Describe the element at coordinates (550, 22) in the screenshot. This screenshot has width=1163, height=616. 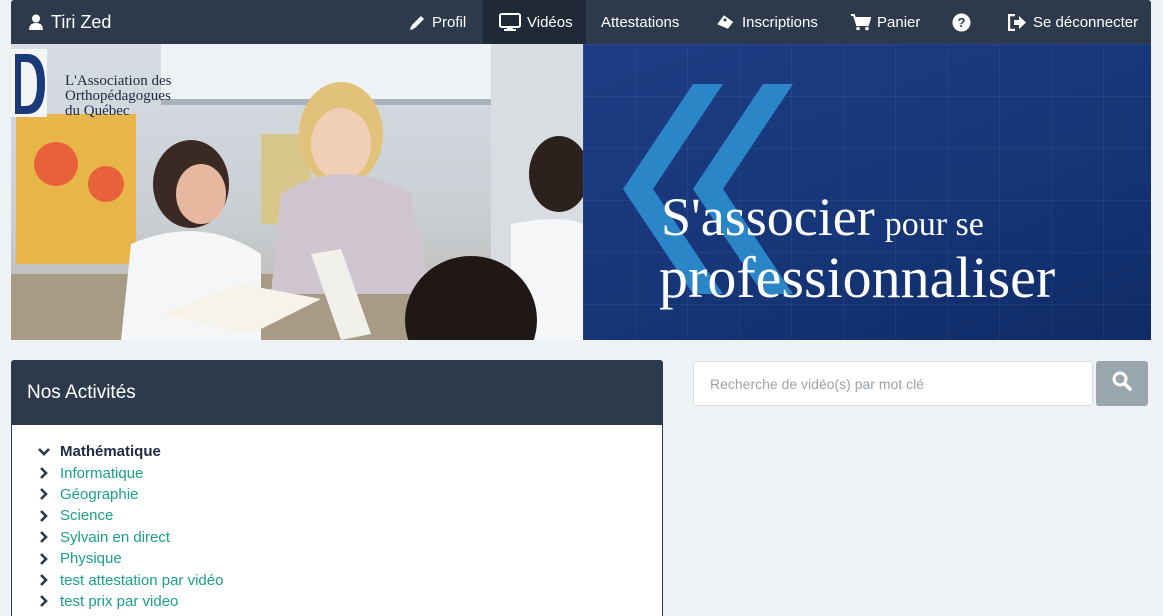
I see `nav-videos-label: Vidéos` at that location.